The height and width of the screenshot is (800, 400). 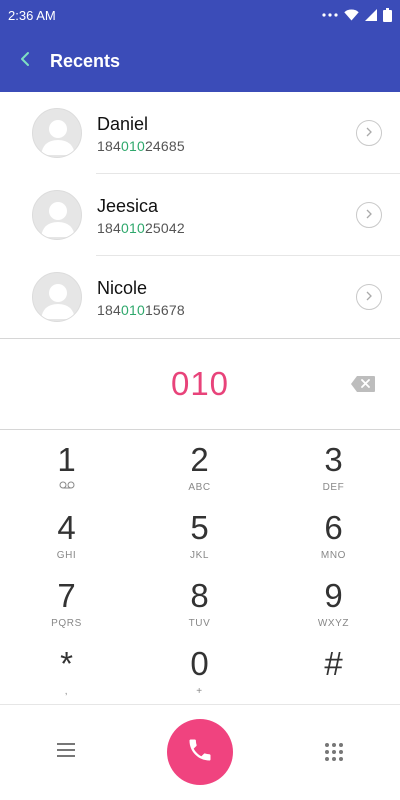 I want to click on wifi-icon, so click(x=351, y=15).